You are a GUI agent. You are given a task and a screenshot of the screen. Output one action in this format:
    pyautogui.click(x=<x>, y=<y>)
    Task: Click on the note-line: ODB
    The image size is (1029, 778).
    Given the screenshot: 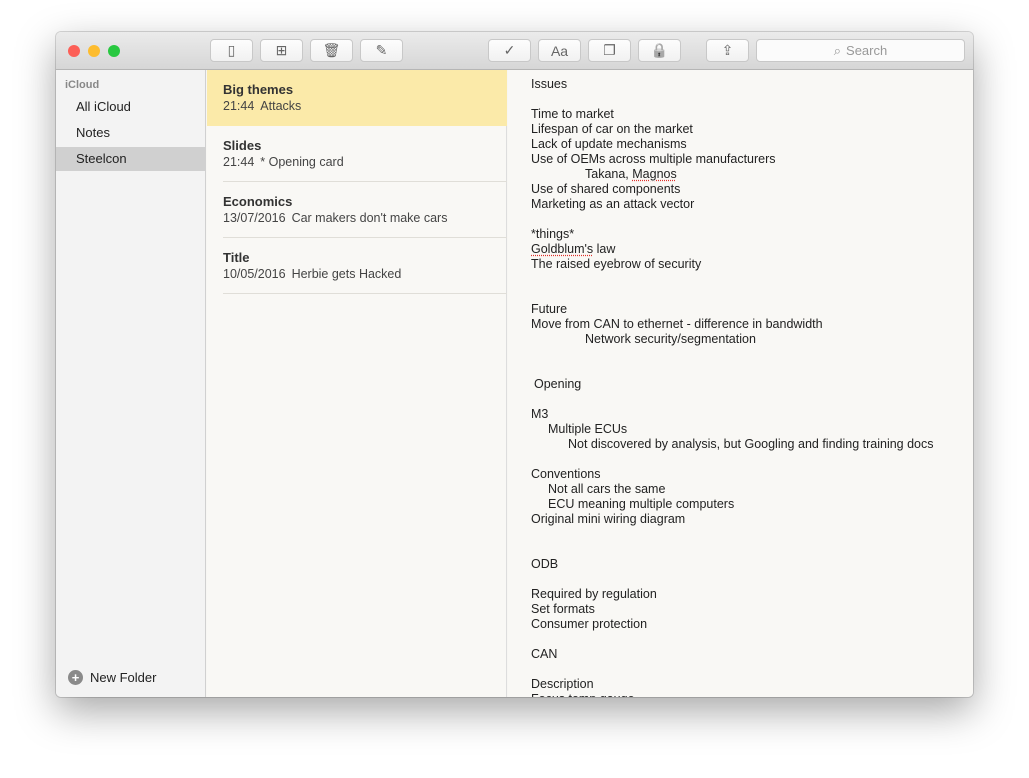 What is the action you would take?
    pyautogui.click(x=545, y=564)
    